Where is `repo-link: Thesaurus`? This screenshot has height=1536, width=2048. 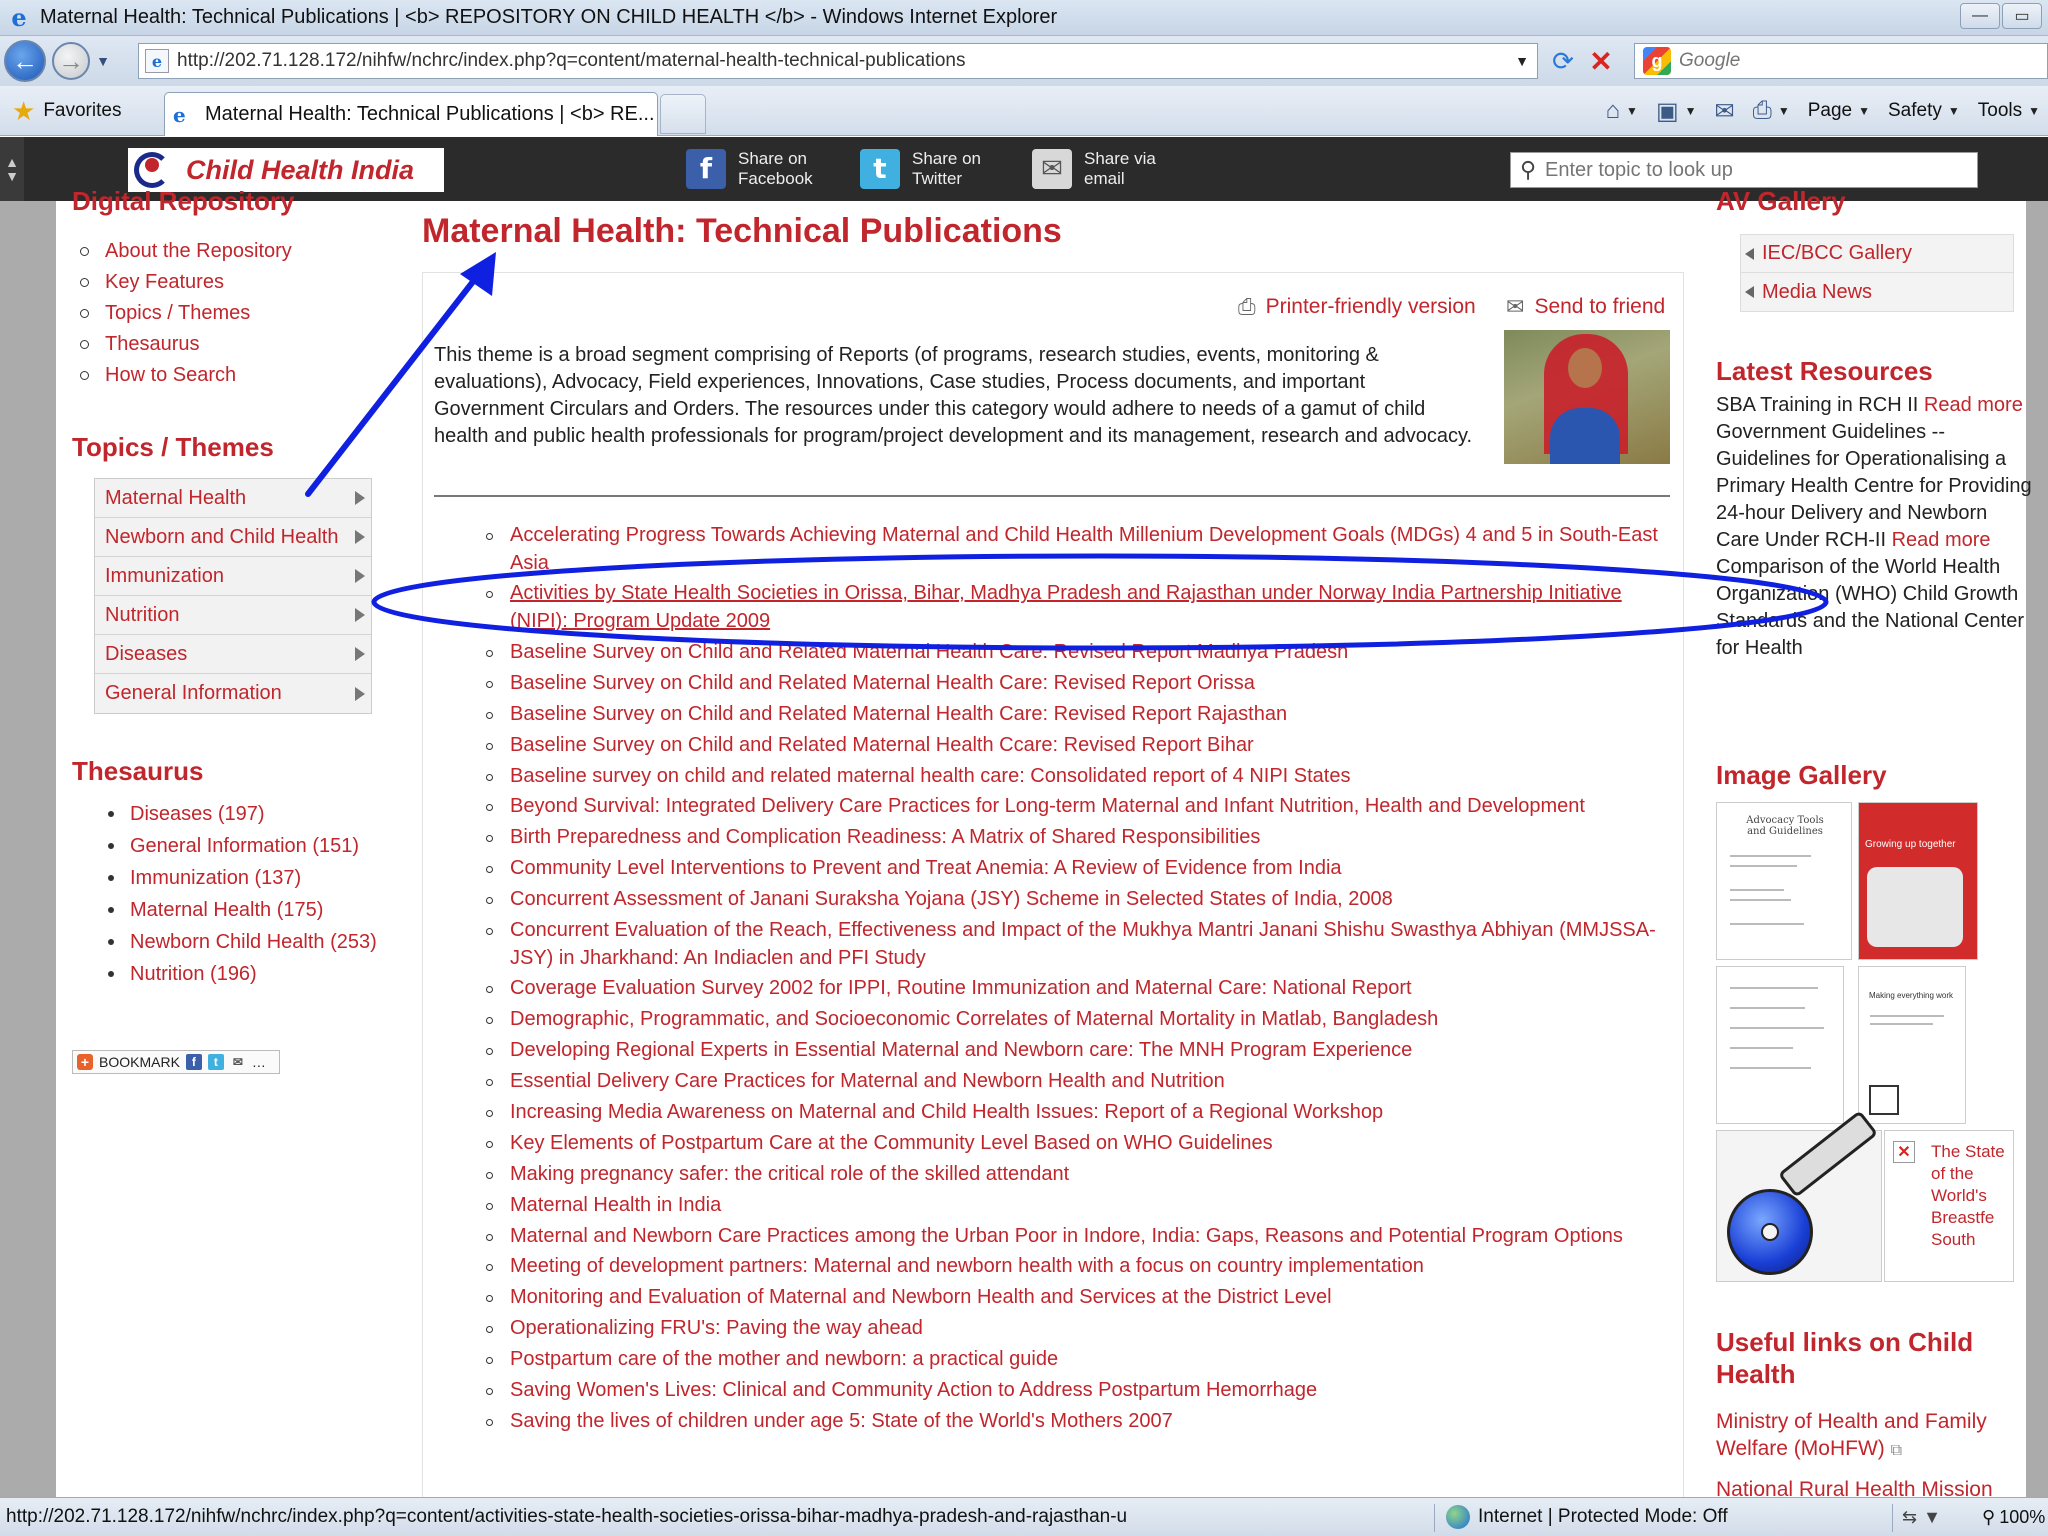
repo-link: Thesaurus is located at coordinates (186, 344).